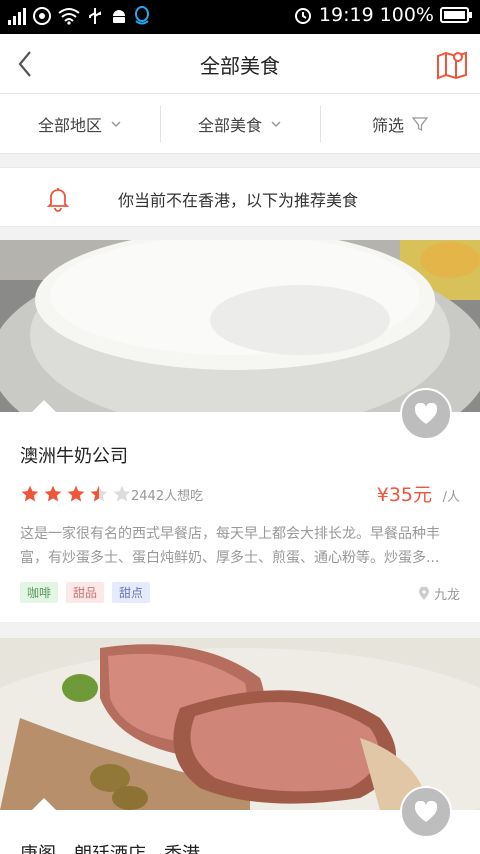 Image resolution: width=480 pixels, height=854 pixels. What do you see at coordinates (74, 456) in the screenshot?
I see `restaurant-name: 澳洲牛奶公司` at bounding box center [74, 456].